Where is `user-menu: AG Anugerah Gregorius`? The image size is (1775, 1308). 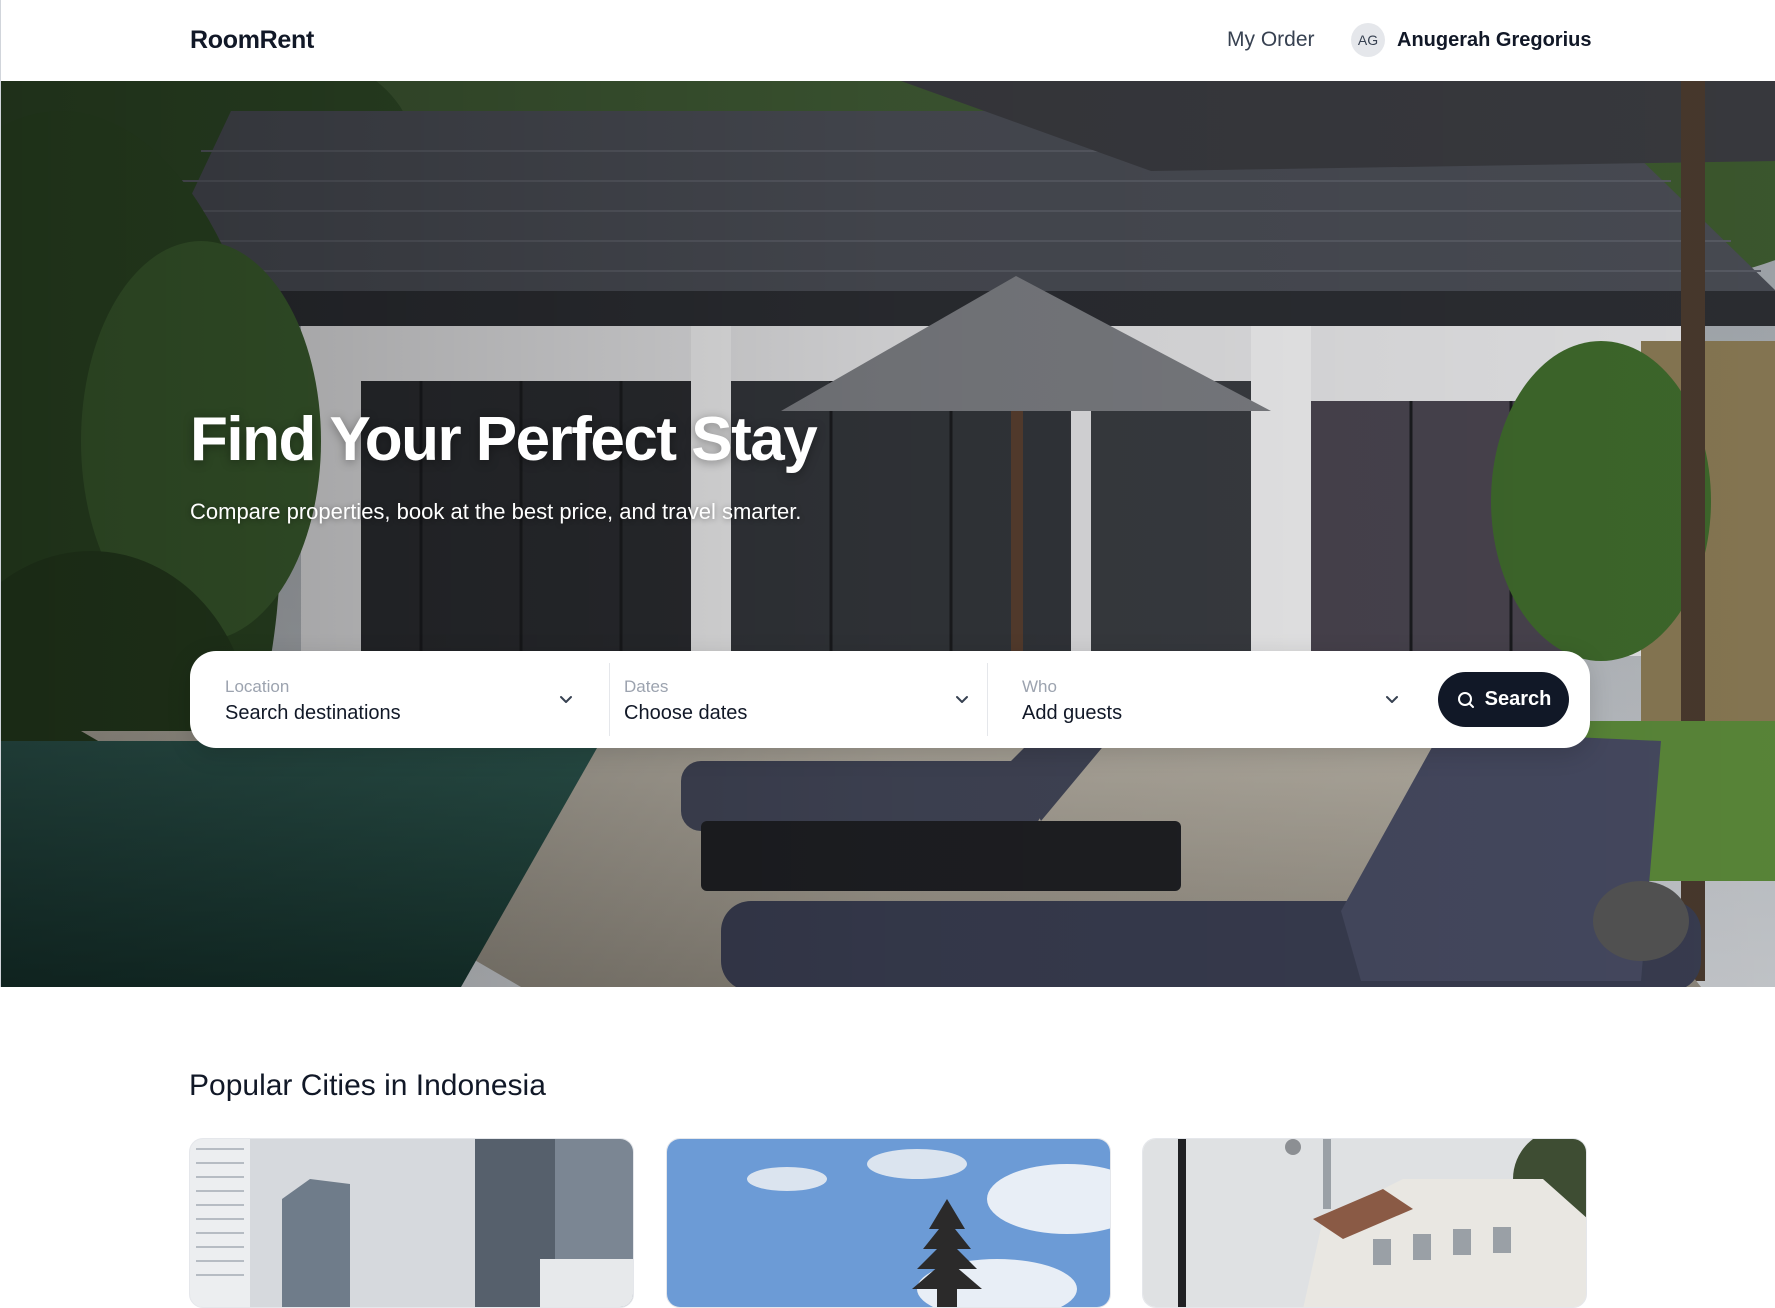 user-menu: AG Anugerah Gregorius is located at coordinates (1471, 40).